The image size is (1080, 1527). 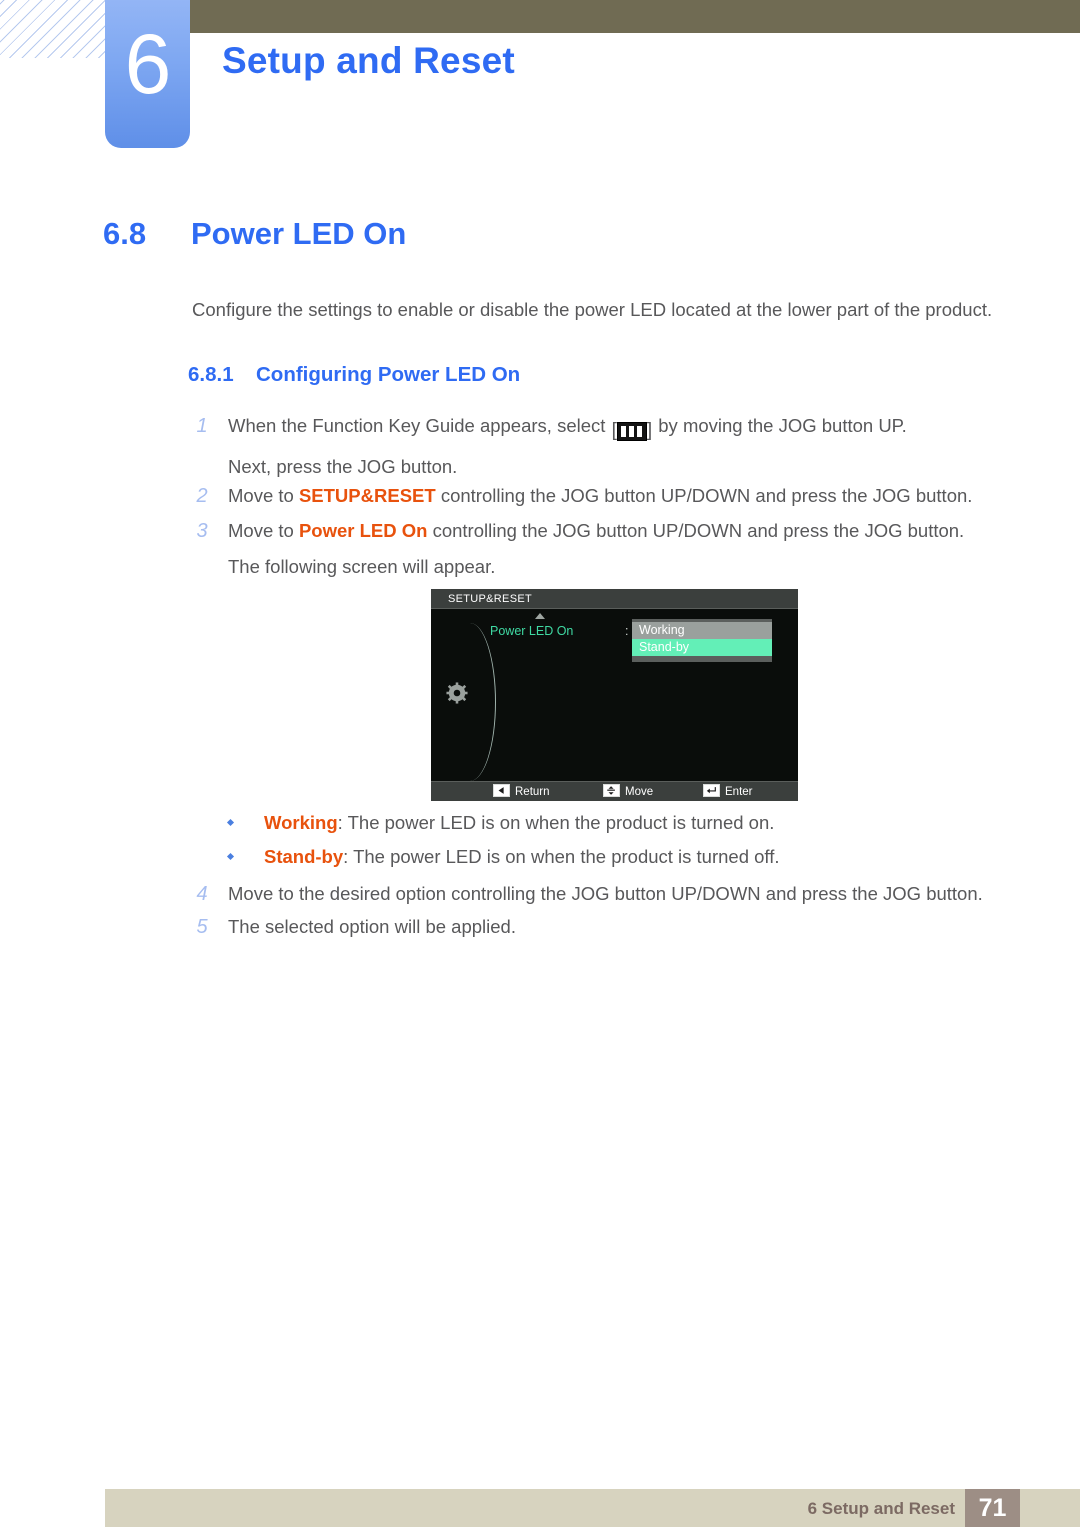 I want to click on osd-key-enter-label: Enter, so click(x=739, y=792).